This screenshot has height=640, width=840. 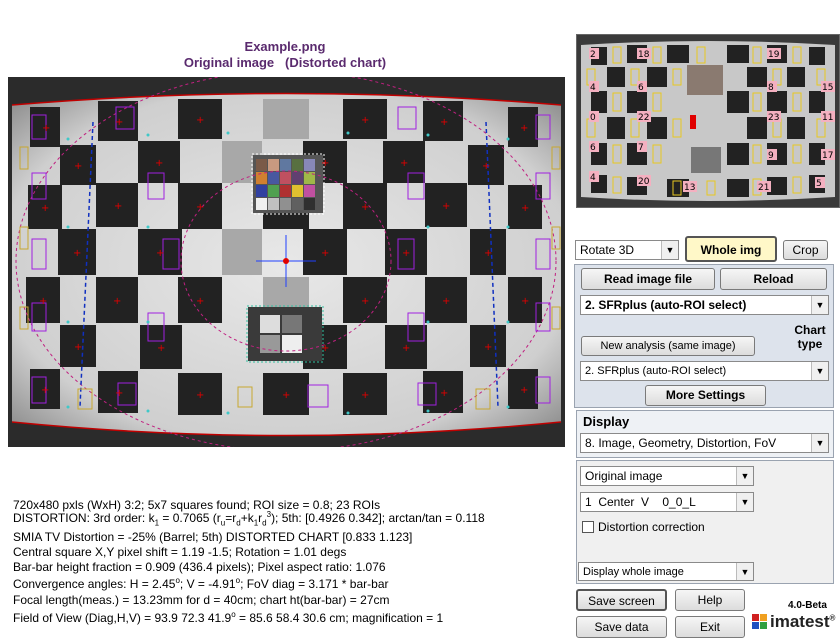 What do you see at coordinates (627, 250) in the screenshot?
I see `rotate-select: Rotate 3D ▼` at bounding box center [627, 250].